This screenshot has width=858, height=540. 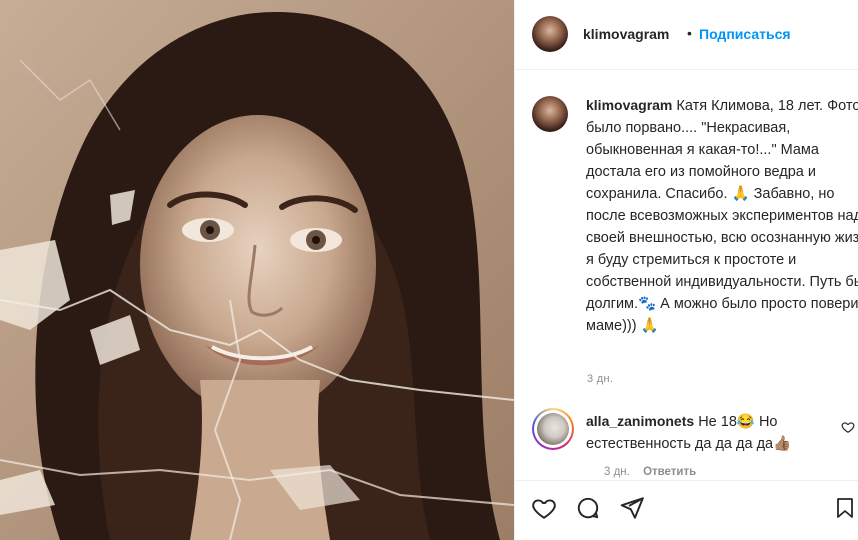 I want to click on comment-meta: 3 дн. Ответить, so click(x=650, y=472).